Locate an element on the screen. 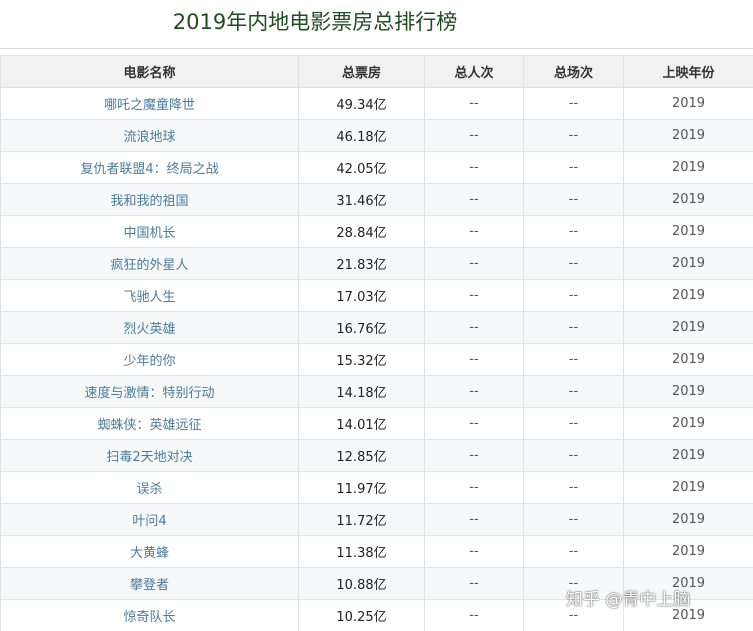 The width and height of the screenshot is (753, 631). total-gross-cell: 31.46亿 is located at coordinates (361, 199).